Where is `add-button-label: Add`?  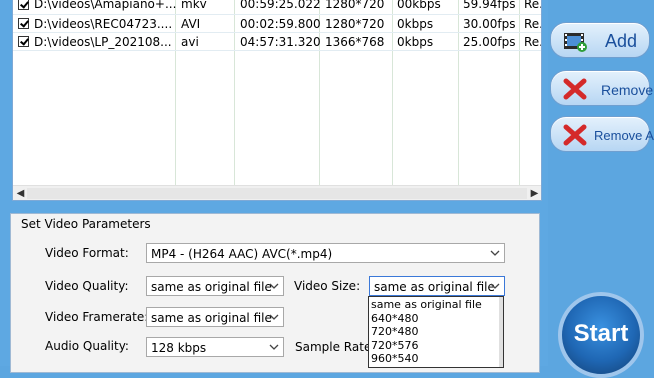
add-button-label: Add is located at coordinates (621, 41).